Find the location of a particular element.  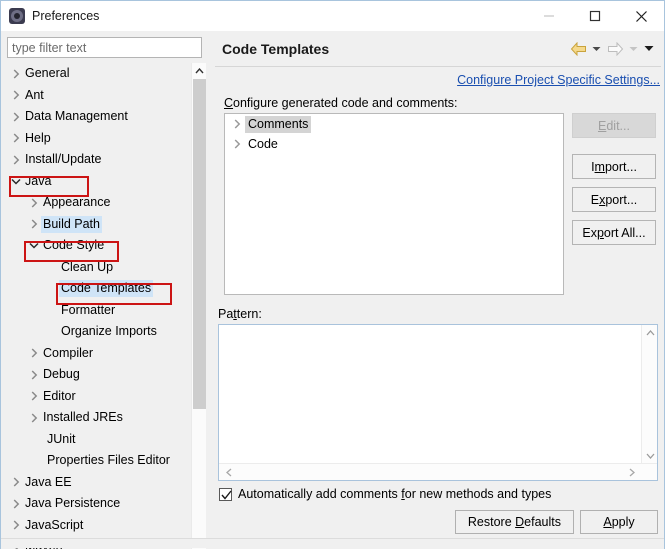

sidebar-item-general: General is located at coordinates (96, 74).